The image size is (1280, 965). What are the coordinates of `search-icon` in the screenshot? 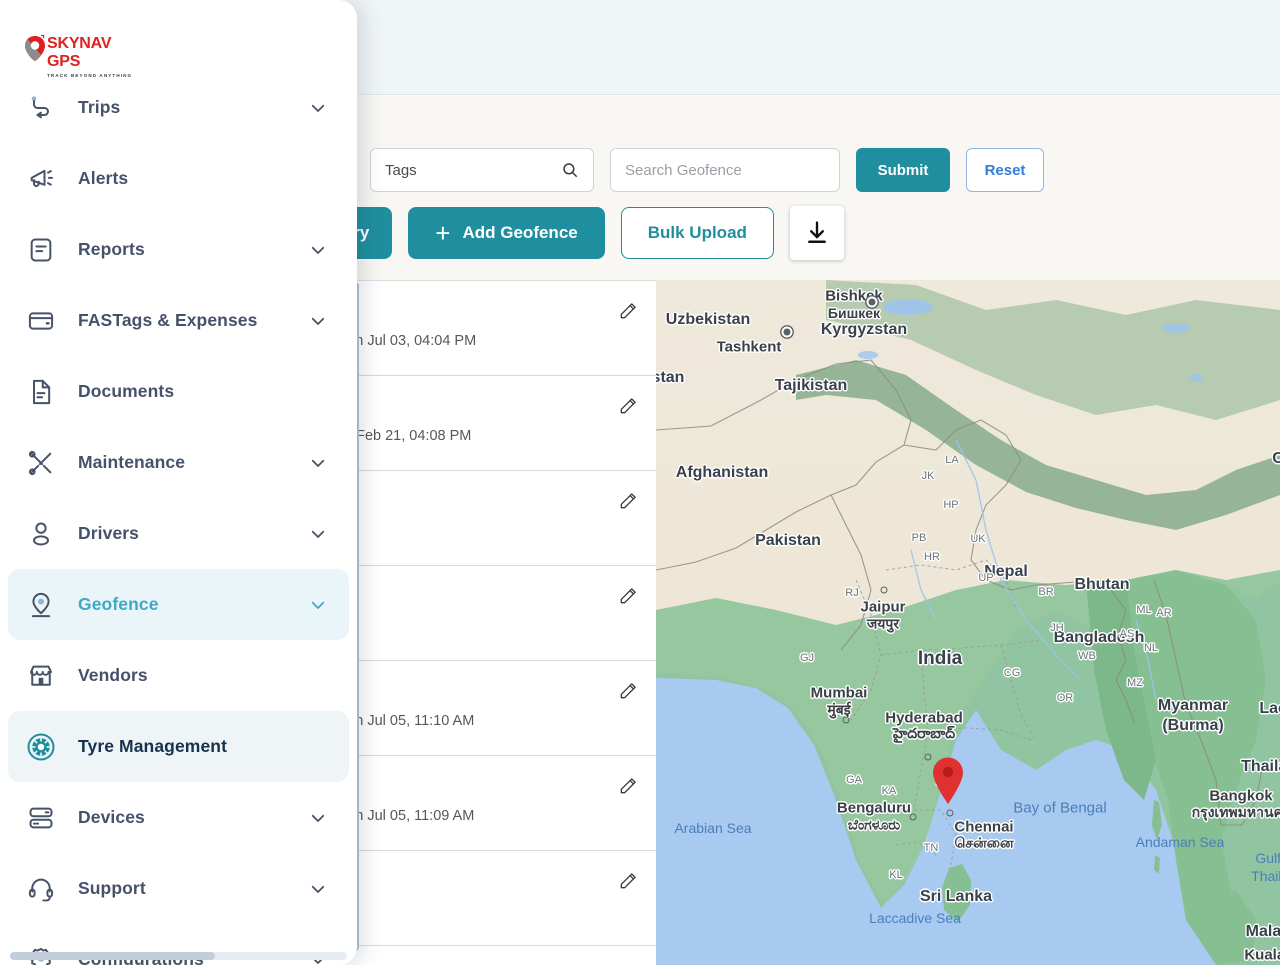 It's located at (570, 170).